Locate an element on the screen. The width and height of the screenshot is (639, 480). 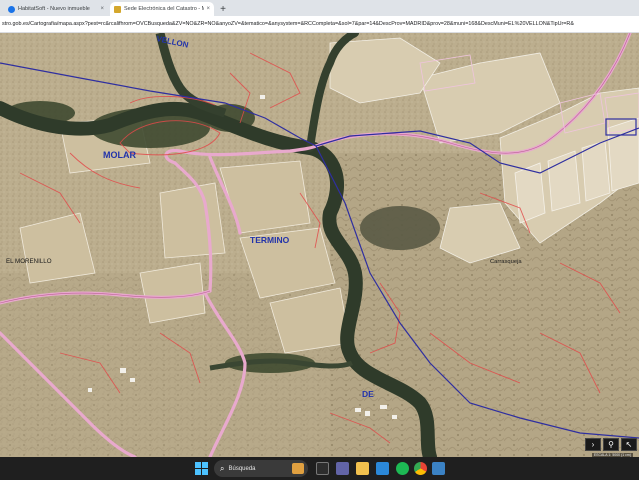
search-icon: ⚲ is located at coordinates (611, 444).